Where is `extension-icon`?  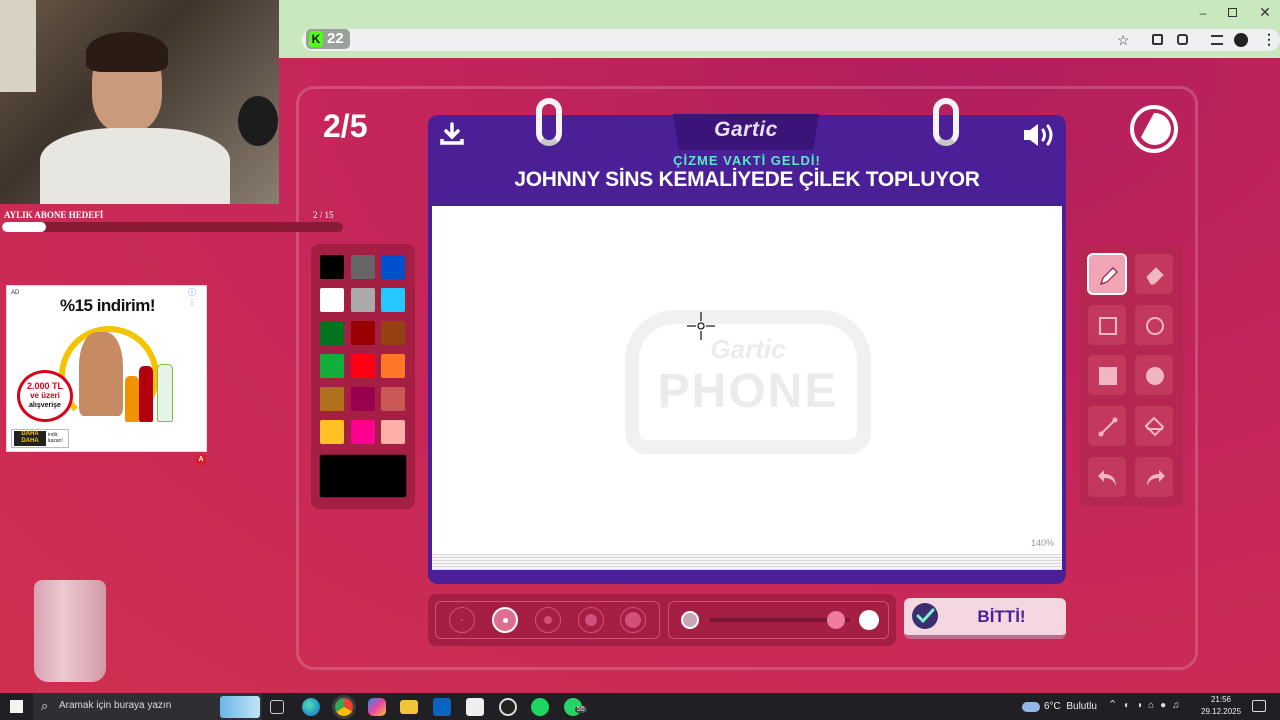 extension-icon is located at coordinates (1157, 39).